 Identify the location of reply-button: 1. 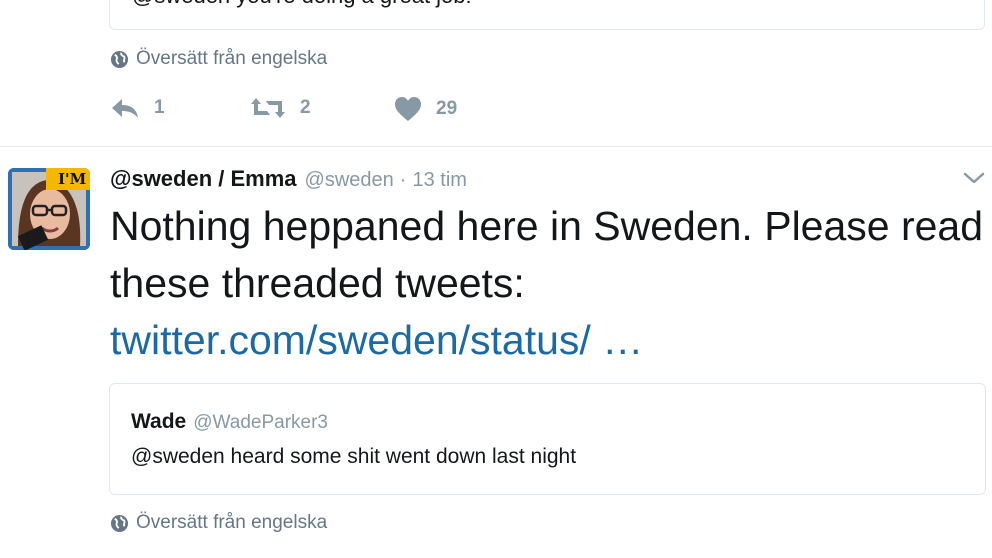
(137, 108).